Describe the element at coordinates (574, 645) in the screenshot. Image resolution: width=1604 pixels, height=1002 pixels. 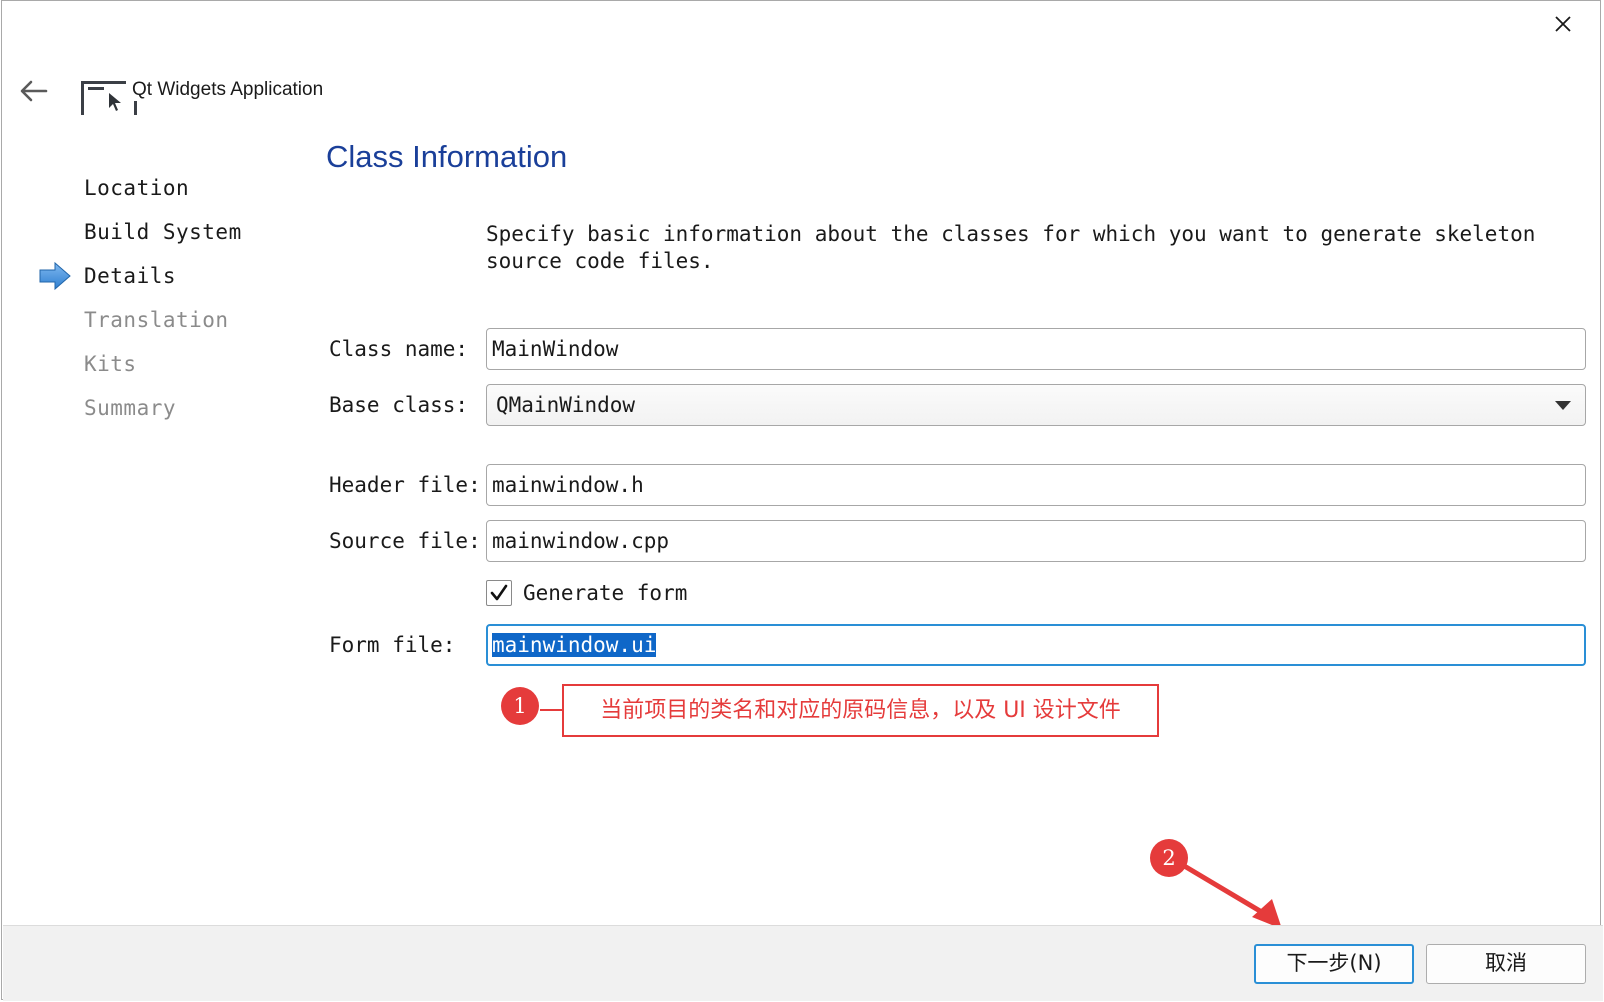
I see `form-file-value: mainwindow.ui` at that location.